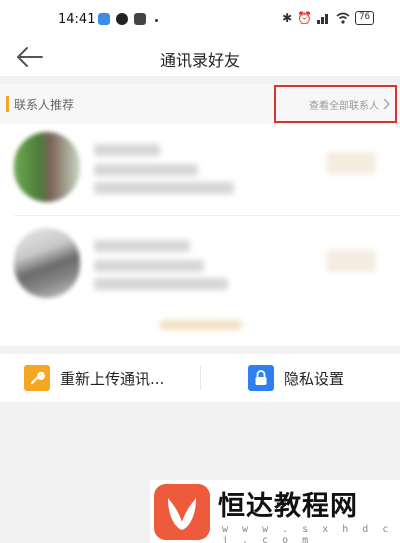 The image size is (400, 543). Describe the element at coordinates (261, 378) in the screenshot. I see `lock-icon` at that location.